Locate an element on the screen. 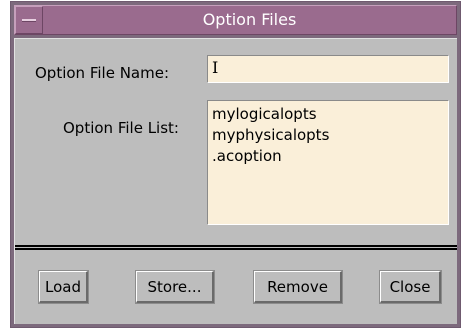  list-item: mylogicalopts is located at coordinates (328, 114).